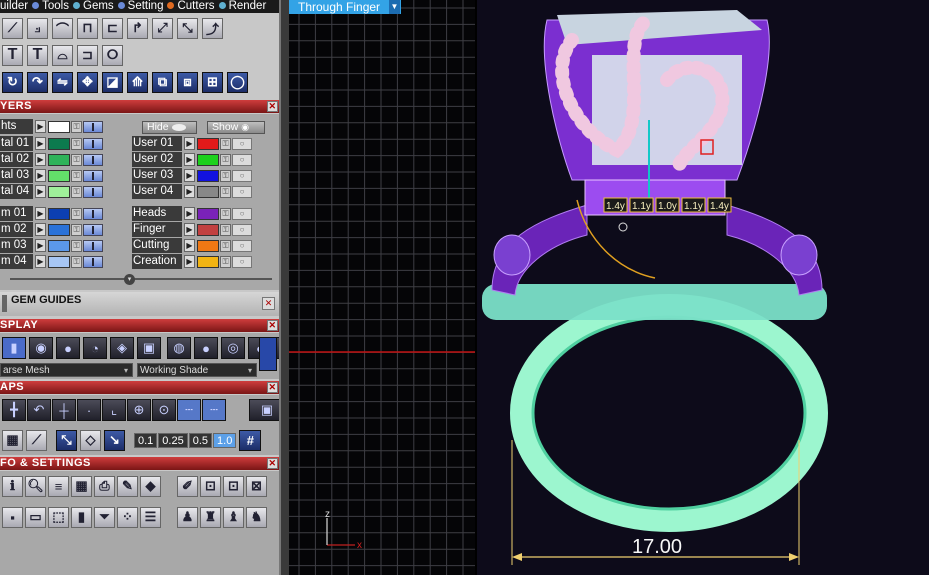  I want to click on snap-value-0-5: 0.5, so click(200, 440).